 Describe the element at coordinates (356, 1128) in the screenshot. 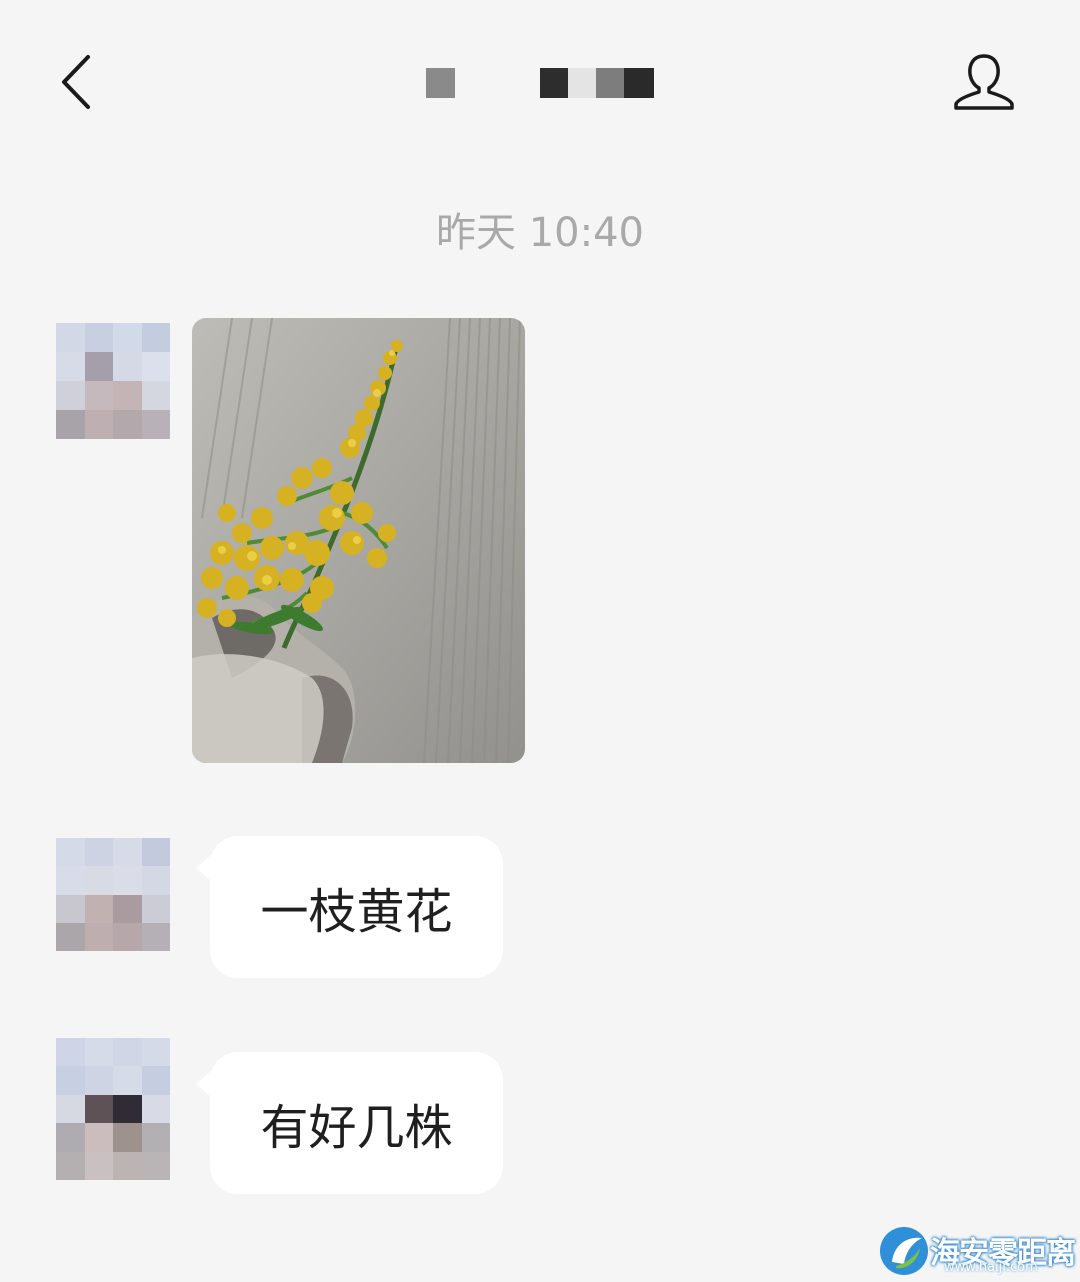

I see `message-text: 有好几株` at that location.